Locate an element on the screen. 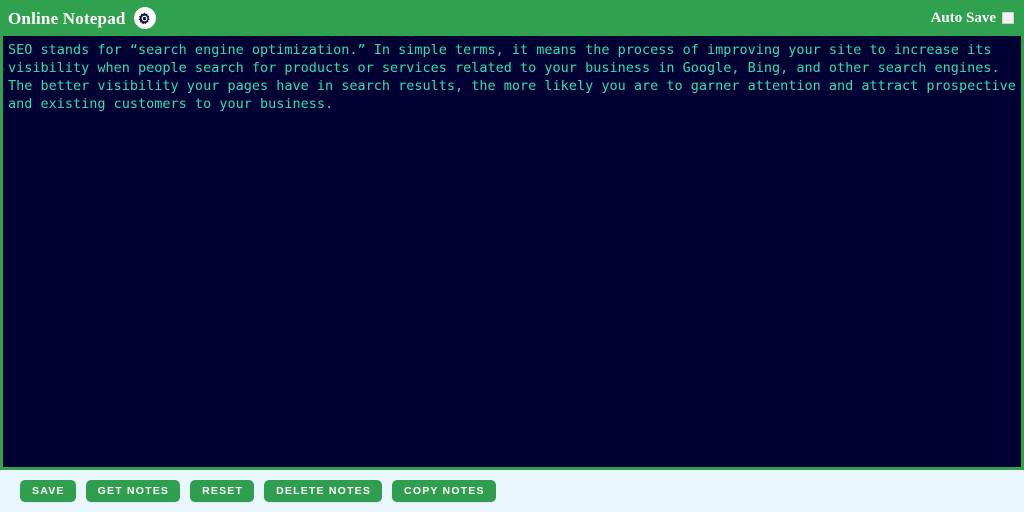  autosave-label: Auto Save is located at coordinates (963, 17).